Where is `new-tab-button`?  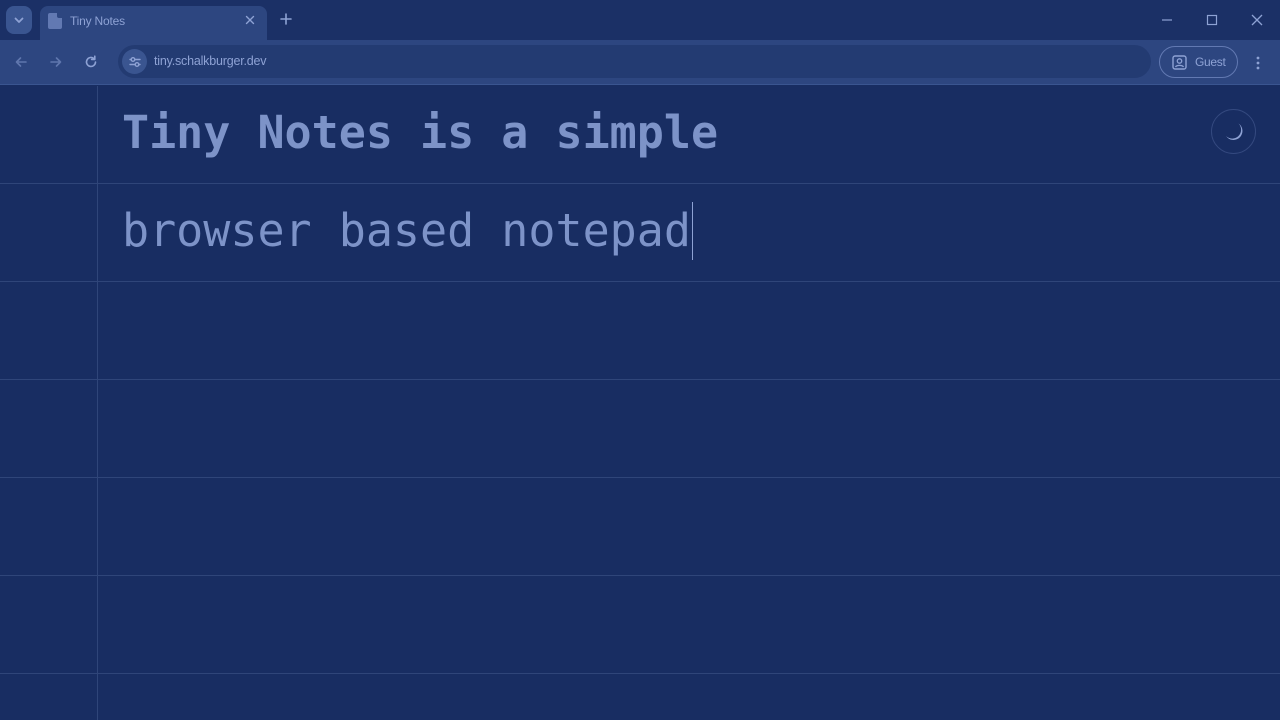 new-tab-button is located at coordinates (286, 19).